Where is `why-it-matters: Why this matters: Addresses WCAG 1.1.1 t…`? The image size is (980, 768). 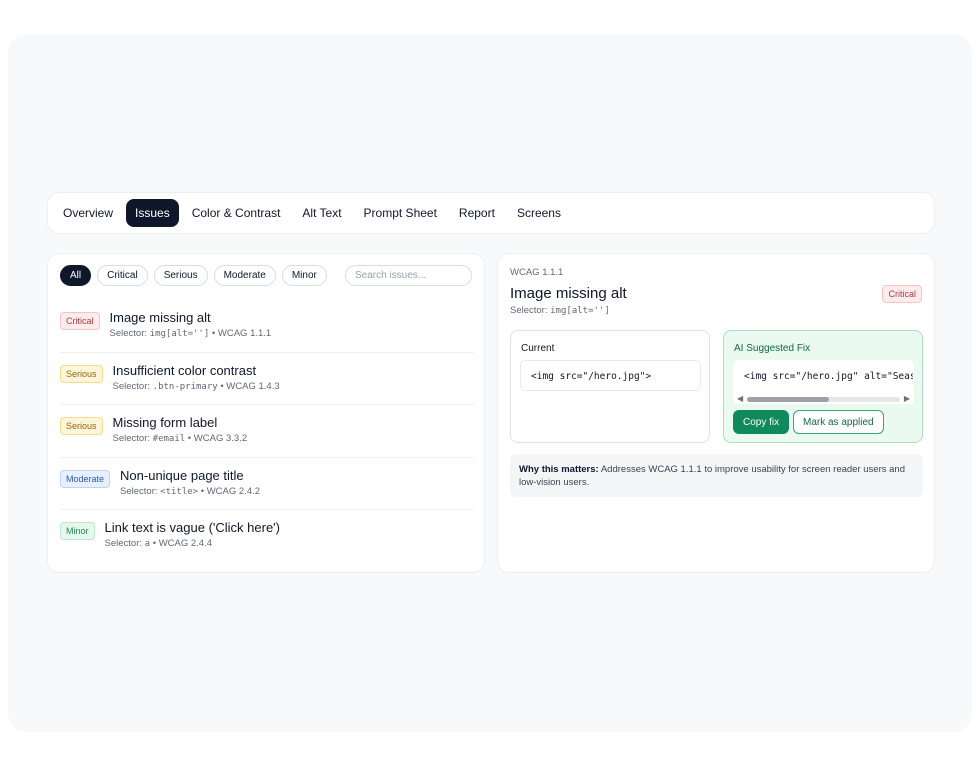
why-it-matters: Why this matters: Addresses WCAG 1.1.1 t… is located at coordinates (716, 475).